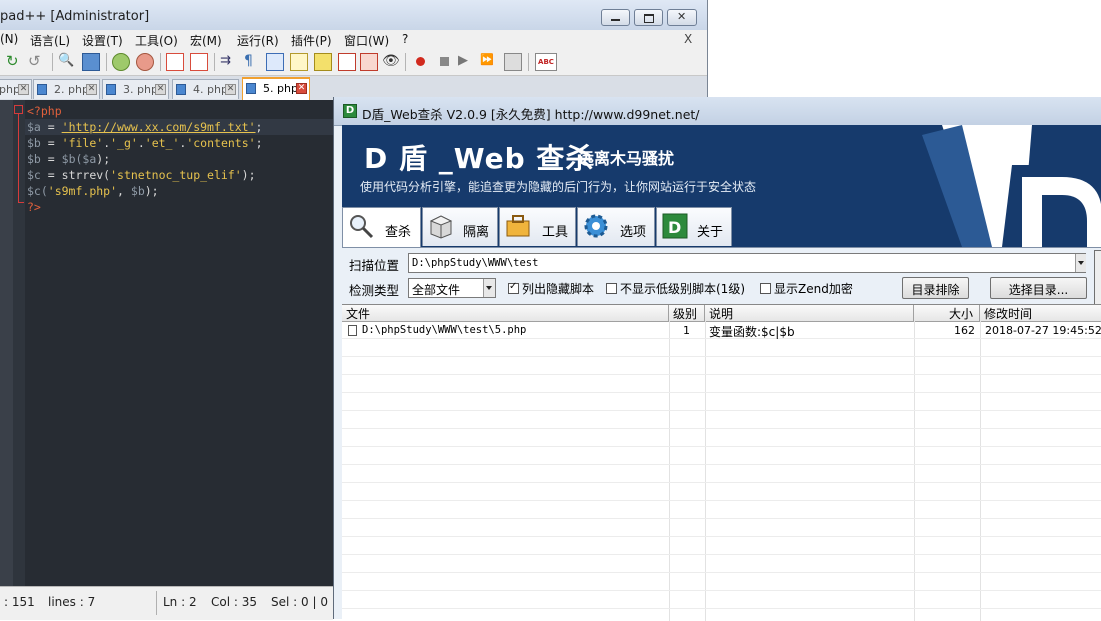 This screenshot has width=1101, height=621. What do you see at coordinates (505, 313) in the screenshot?
I see `col-file: 文件` at bounding box center [505, 313].